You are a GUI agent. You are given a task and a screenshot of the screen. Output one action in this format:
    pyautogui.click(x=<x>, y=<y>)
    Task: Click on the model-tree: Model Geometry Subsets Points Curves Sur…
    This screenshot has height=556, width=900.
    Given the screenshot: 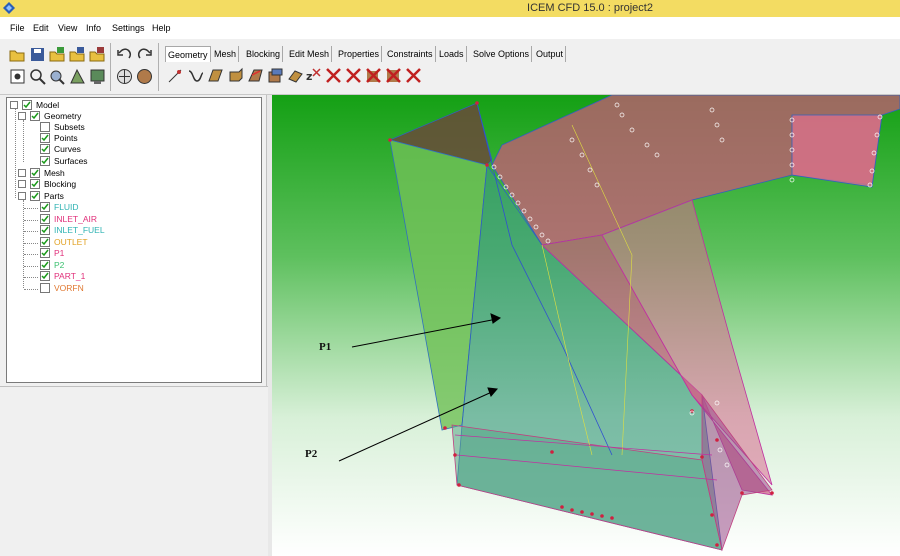 What is the action you would take?
    pyautogui.click(x=134, y=240)
    